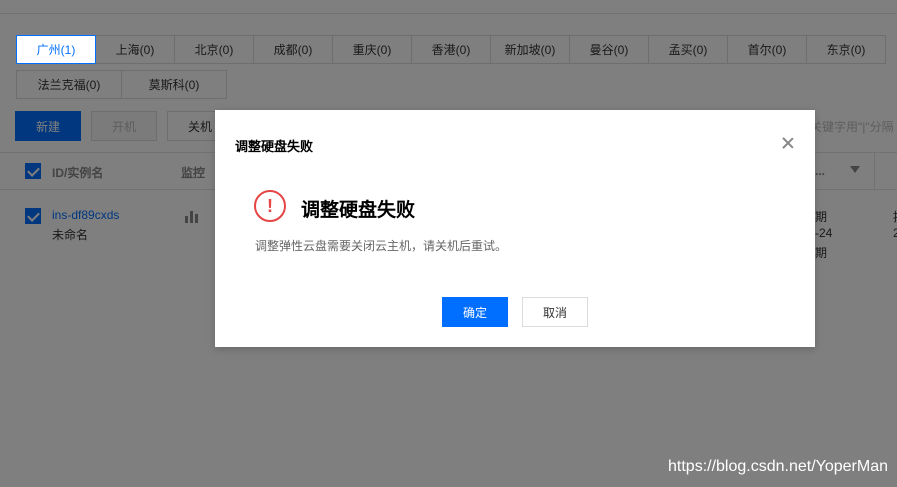 This screenshot has width=897, height=487. I want to click on dialog-title: 调整硬盘失败, so click(274, 146).